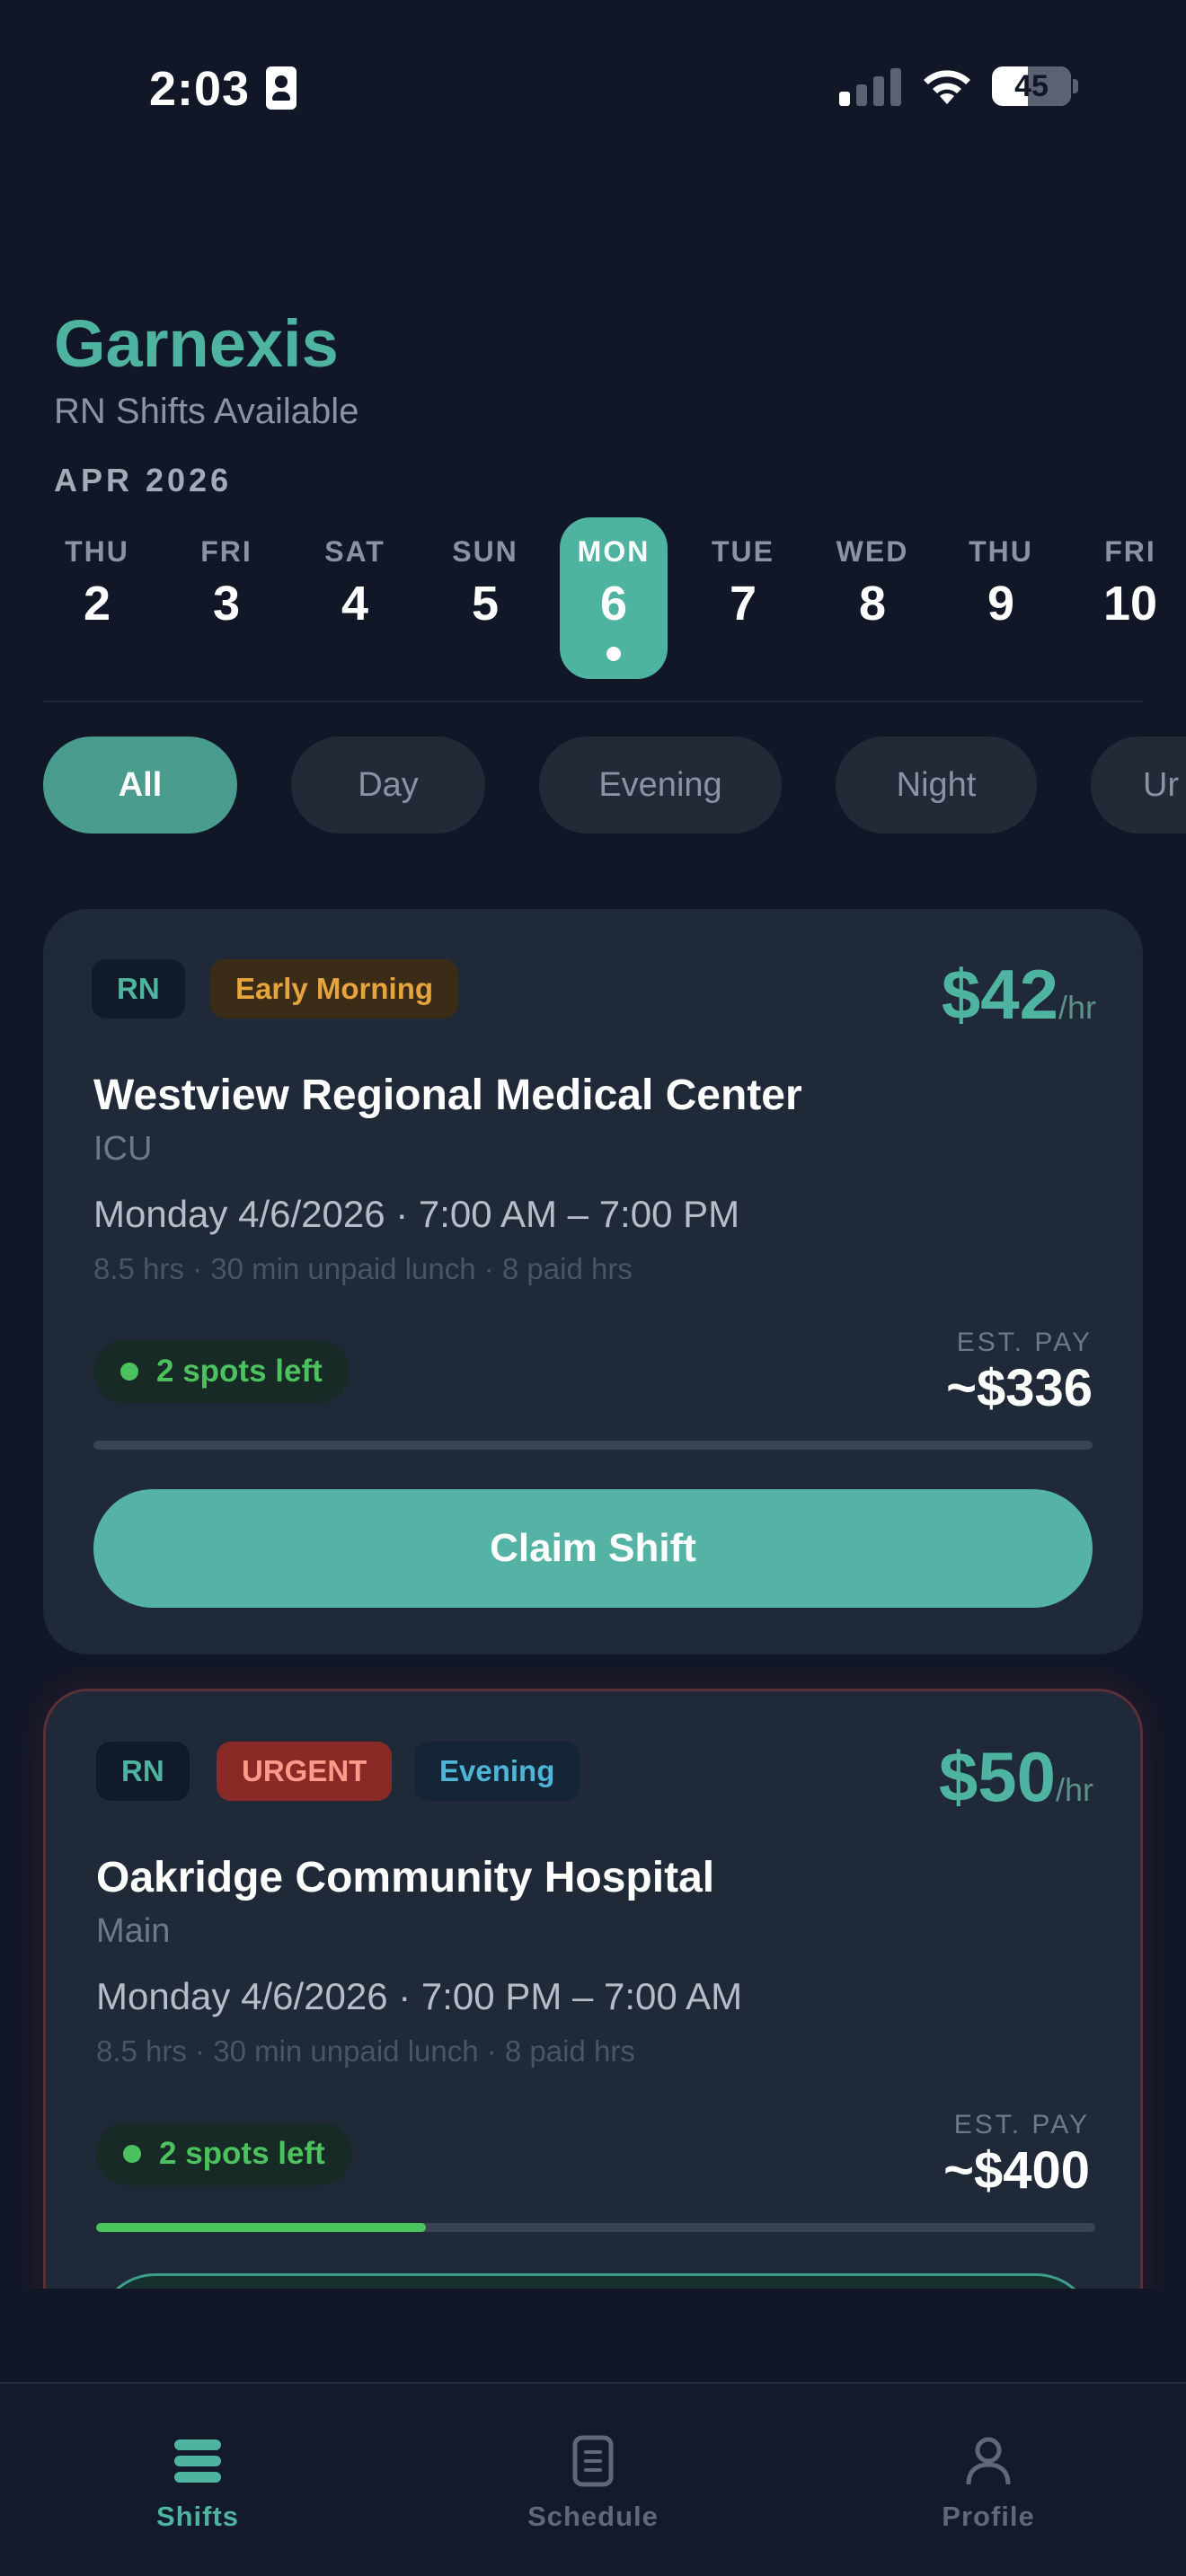  Describe the element at coordinates (997, 1776) in the screenshot. I see `rate-amount: $50` at that location.